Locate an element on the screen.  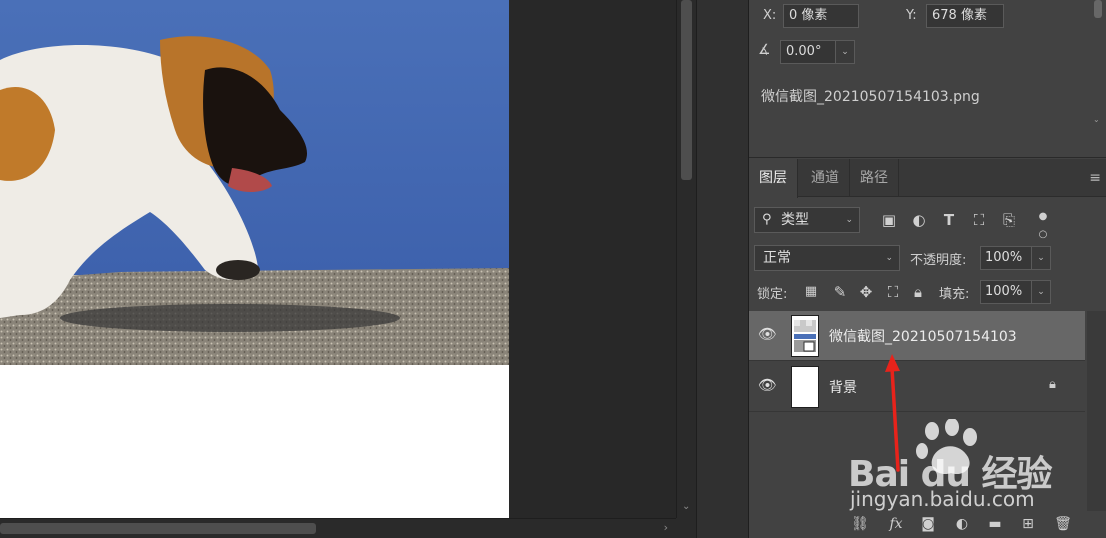
angle-dropdown-button: ⌄ is located at coordinates (845, 52).